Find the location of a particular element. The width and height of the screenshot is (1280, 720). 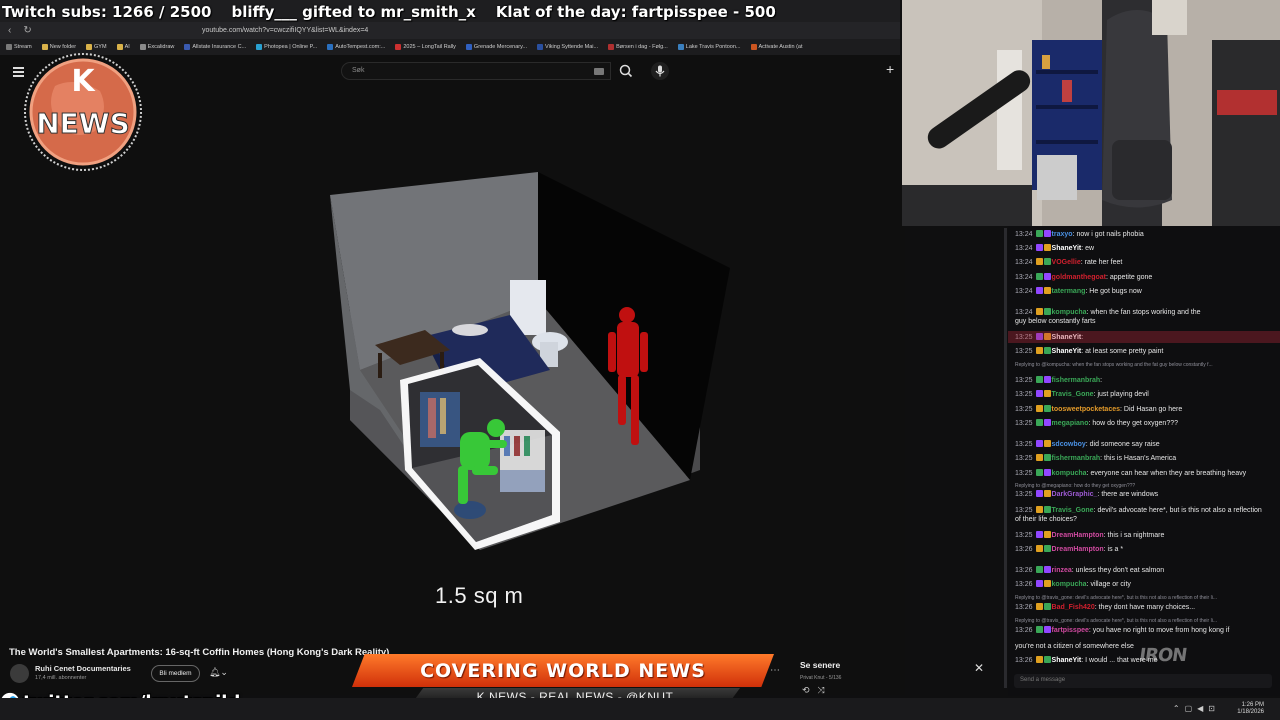

voice-search-button is located at coordinates (660, 71).